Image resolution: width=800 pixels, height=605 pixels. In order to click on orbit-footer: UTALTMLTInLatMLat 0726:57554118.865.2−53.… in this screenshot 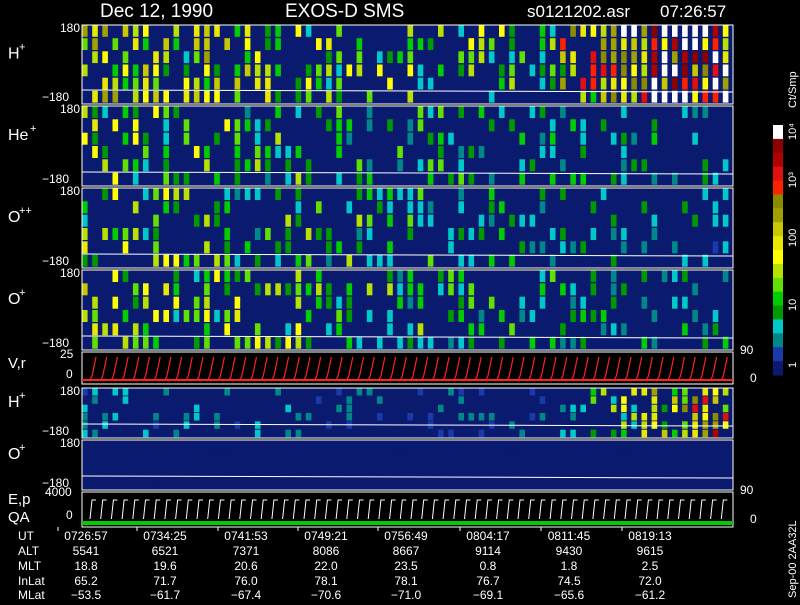, I will do `click(408, 561)`.